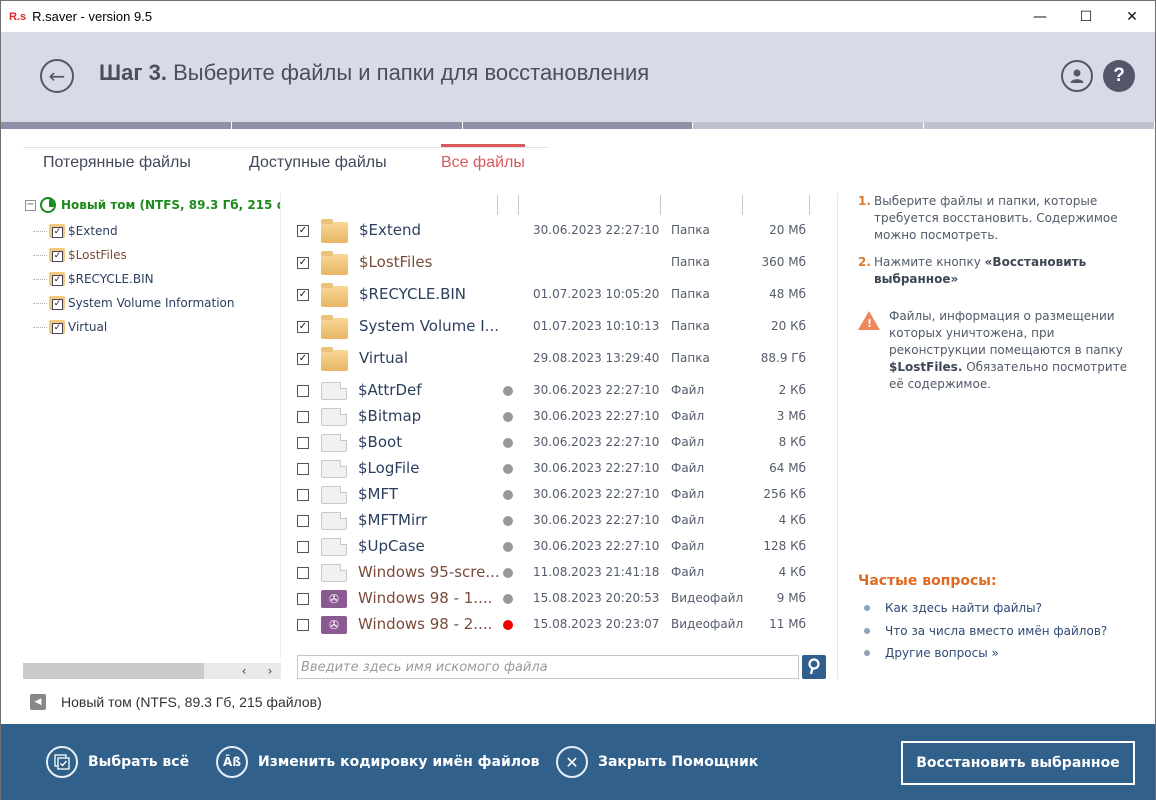 This screenshot has height=800, width=1156. What do you see at coordinates (596, 358) in the screenshot?
I see `file-date: 29.08.2023 13:29:40` at bounding box center [596, 358].